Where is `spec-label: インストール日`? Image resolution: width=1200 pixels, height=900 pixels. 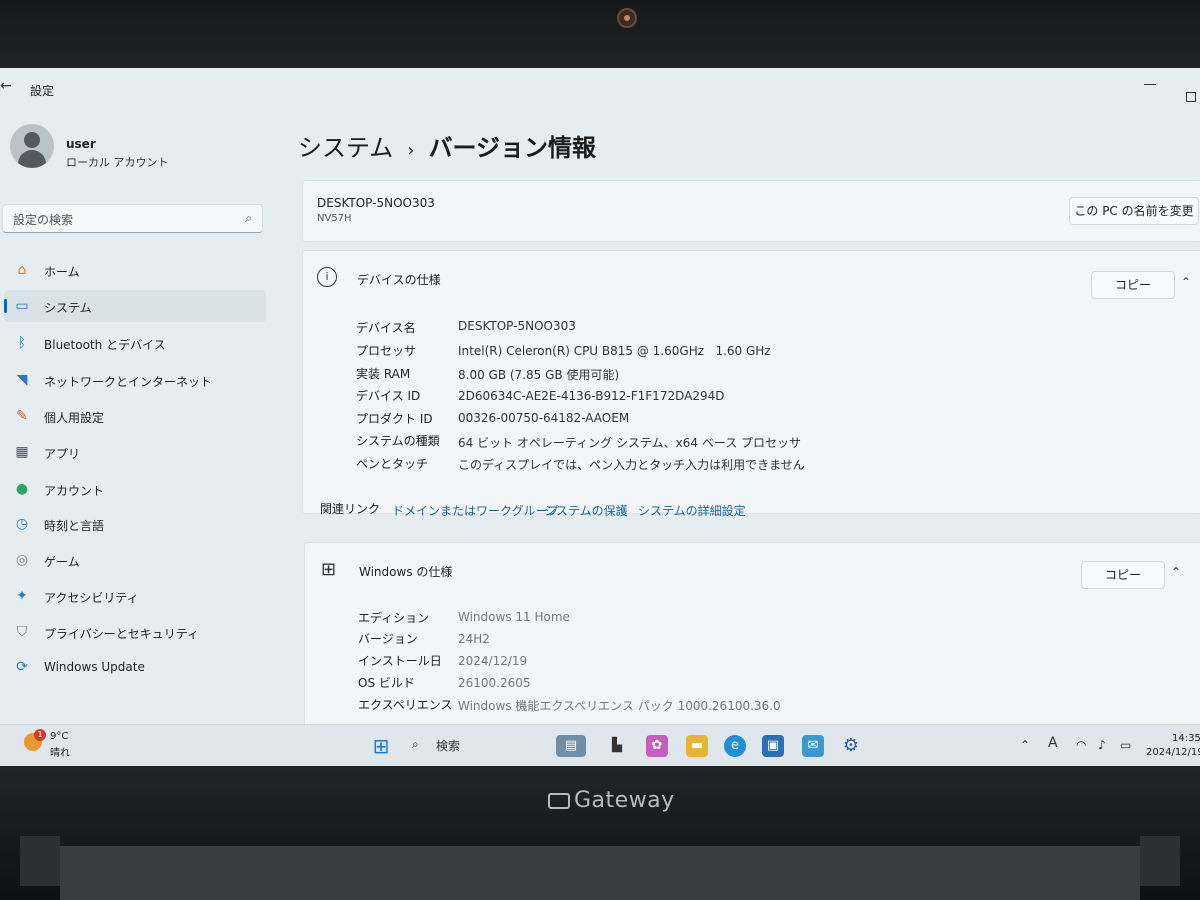
spec-label: インストール日 is located at coordinates (400, 661).